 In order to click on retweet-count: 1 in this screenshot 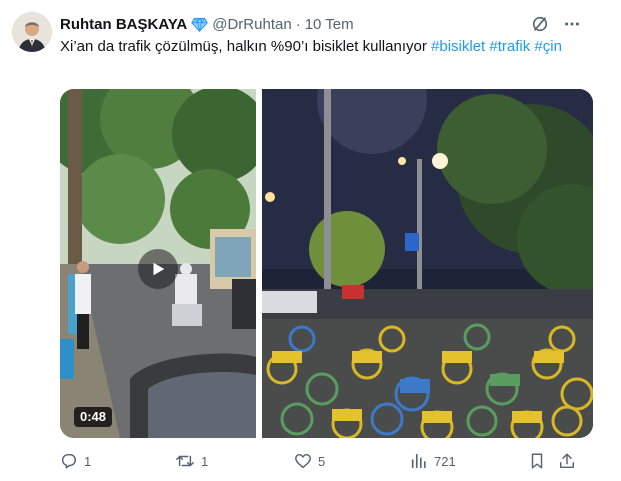, I will do `click(205, 461)`.